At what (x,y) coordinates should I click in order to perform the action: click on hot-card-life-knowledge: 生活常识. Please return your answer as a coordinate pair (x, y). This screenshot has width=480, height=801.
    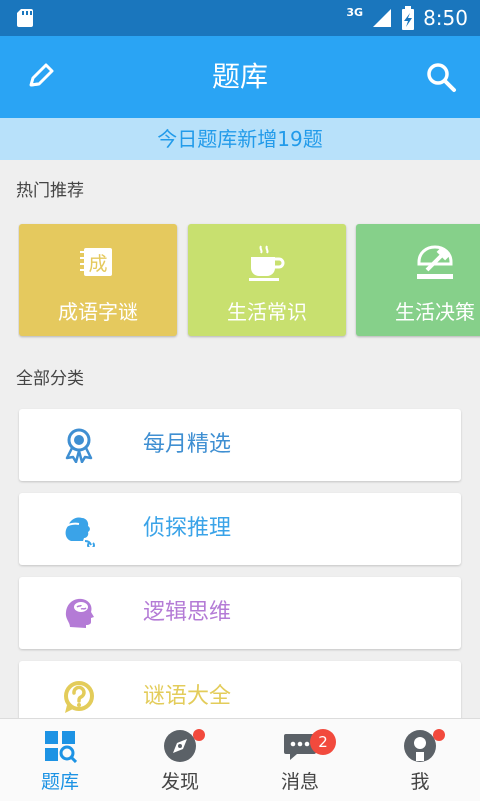
    Looking at the image, I should click on (267, 280).